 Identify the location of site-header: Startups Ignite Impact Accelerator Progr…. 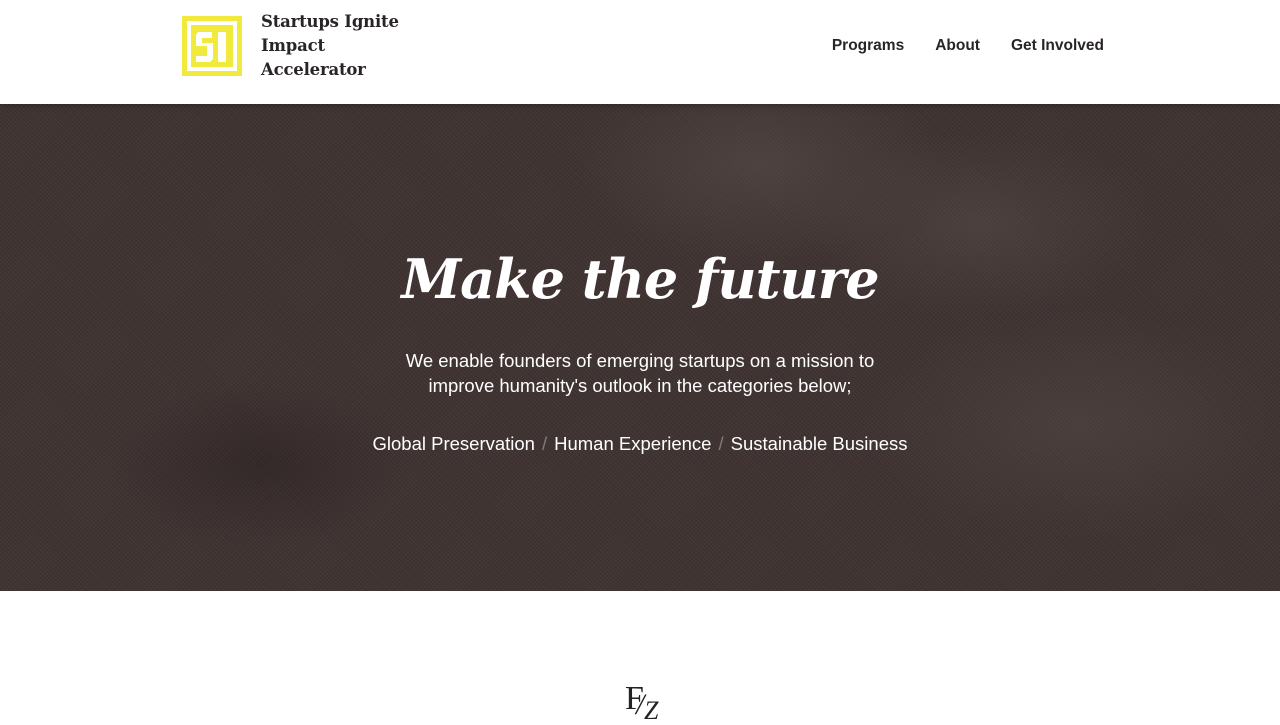
(640, 52).